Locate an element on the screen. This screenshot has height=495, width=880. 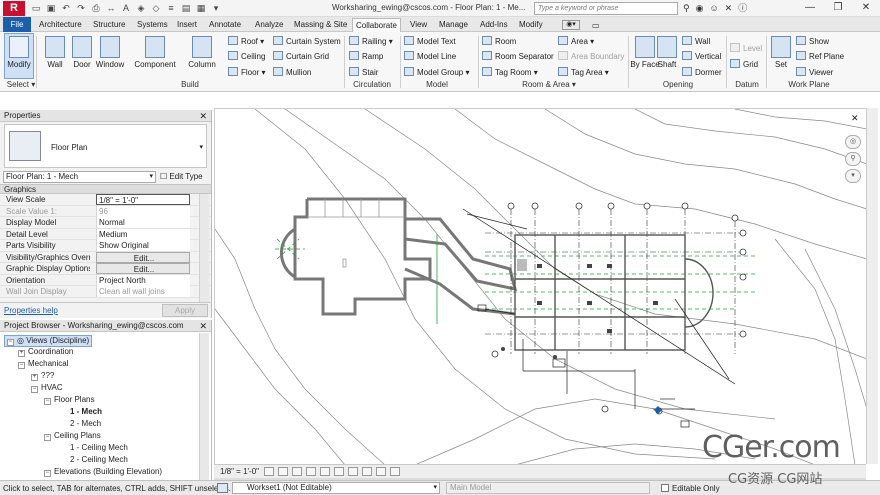
circulation-panel-label: Circulation is located at coordinates (372, 84).